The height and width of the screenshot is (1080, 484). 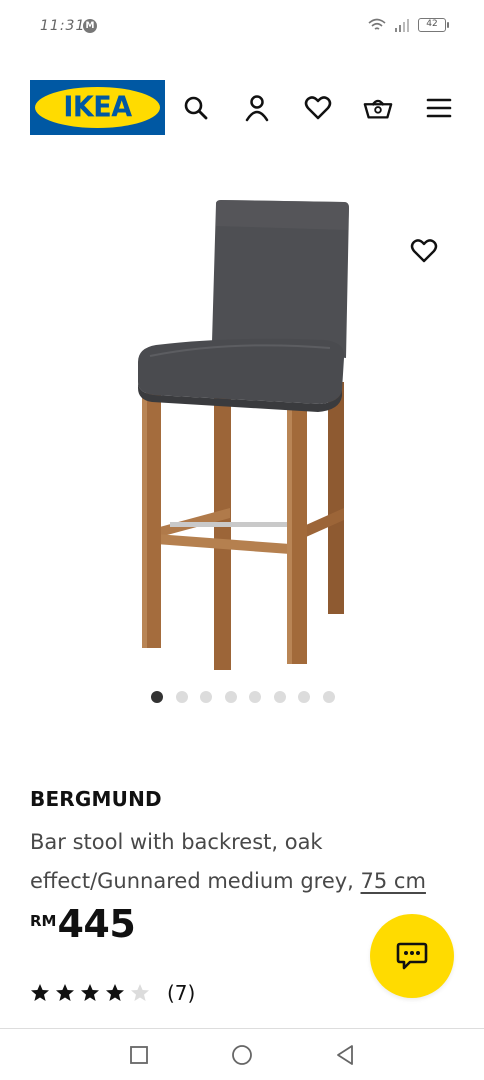 I want to click on chat-button, so click(x=412, y=956).